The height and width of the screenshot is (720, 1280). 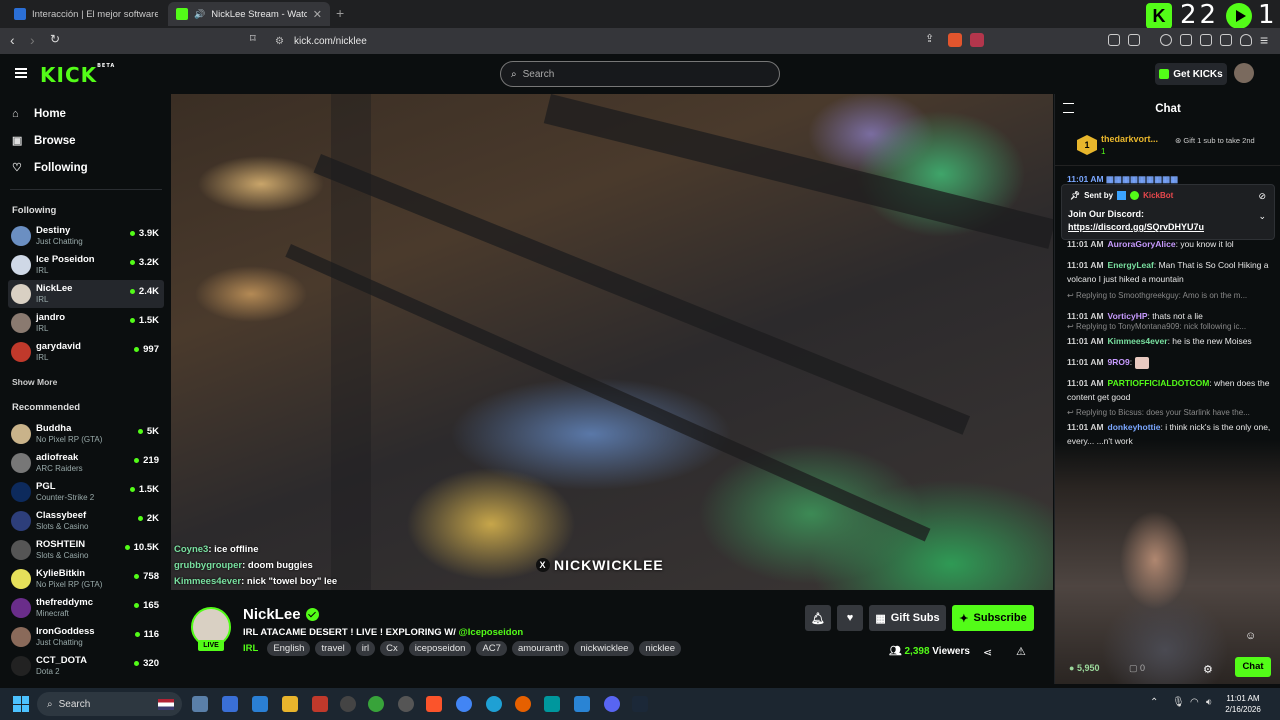 What do you see at coordinates (491, 648) in the screenshot?
I see `stream-tag: AC7` at bounding box center [491, 648].